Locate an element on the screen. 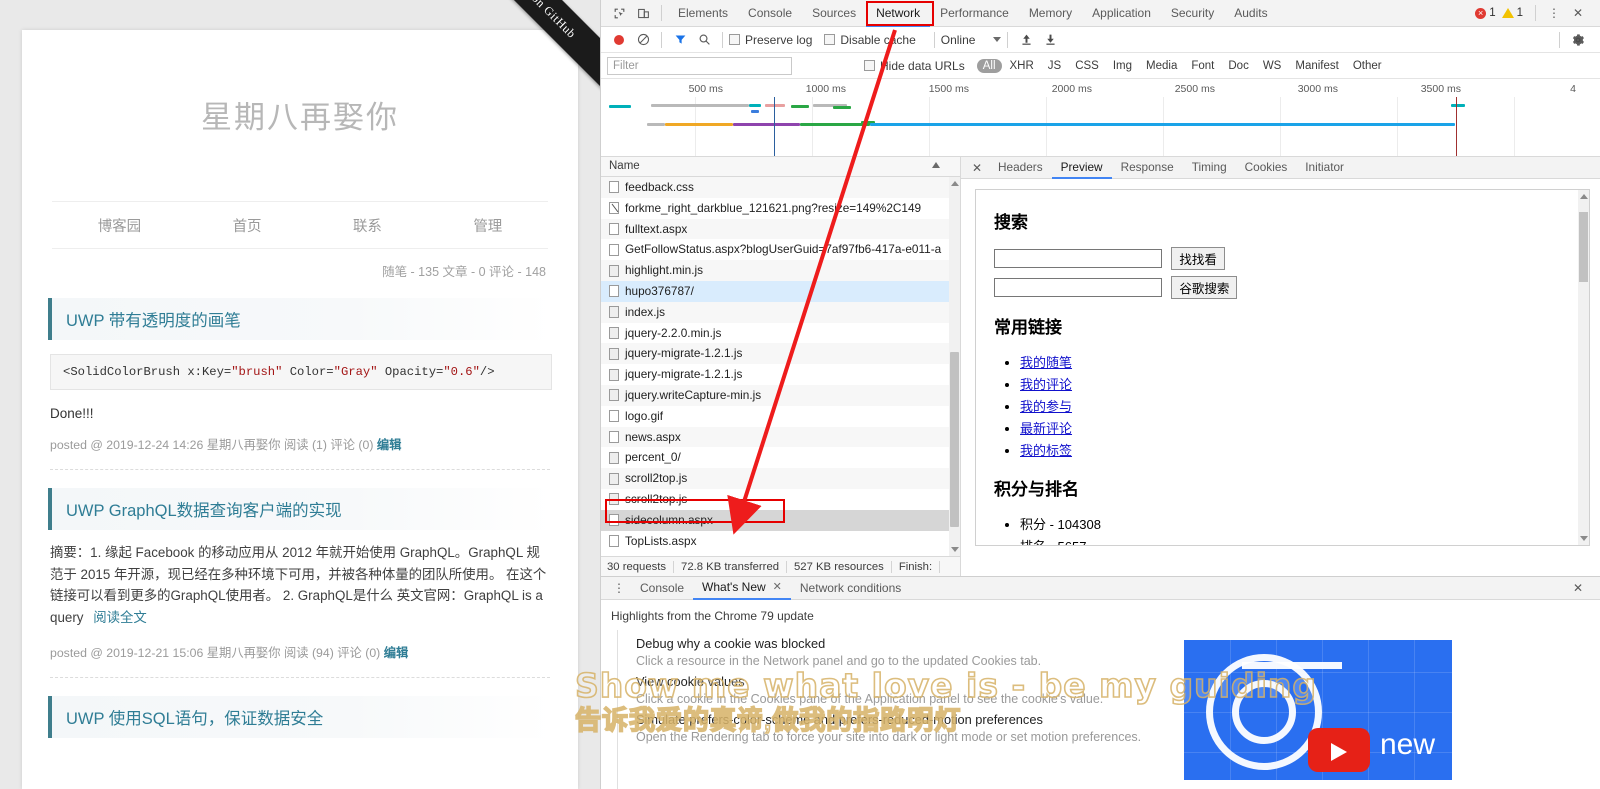  detail-tab-headers: Headers is located at coordinates (1020, 168).